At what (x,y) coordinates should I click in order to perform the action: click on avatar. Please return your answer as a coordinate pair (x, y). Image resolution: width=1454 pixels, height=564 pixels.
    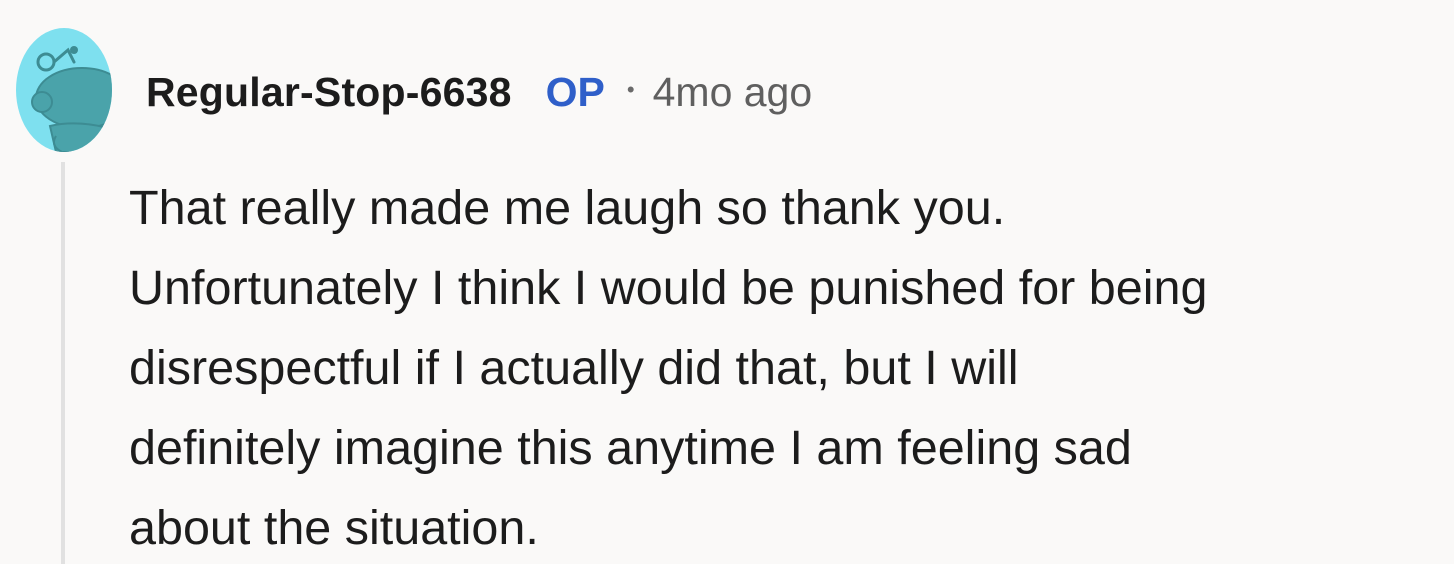
    Looking at the image, I should click on (64, 90).